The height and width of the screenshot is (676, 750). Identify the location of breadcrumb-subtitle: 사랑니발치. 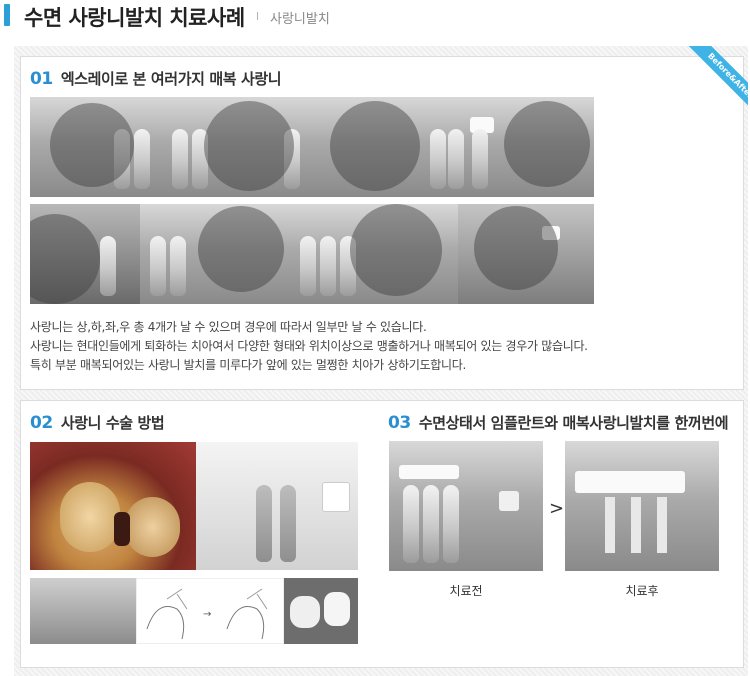
(300, 19).